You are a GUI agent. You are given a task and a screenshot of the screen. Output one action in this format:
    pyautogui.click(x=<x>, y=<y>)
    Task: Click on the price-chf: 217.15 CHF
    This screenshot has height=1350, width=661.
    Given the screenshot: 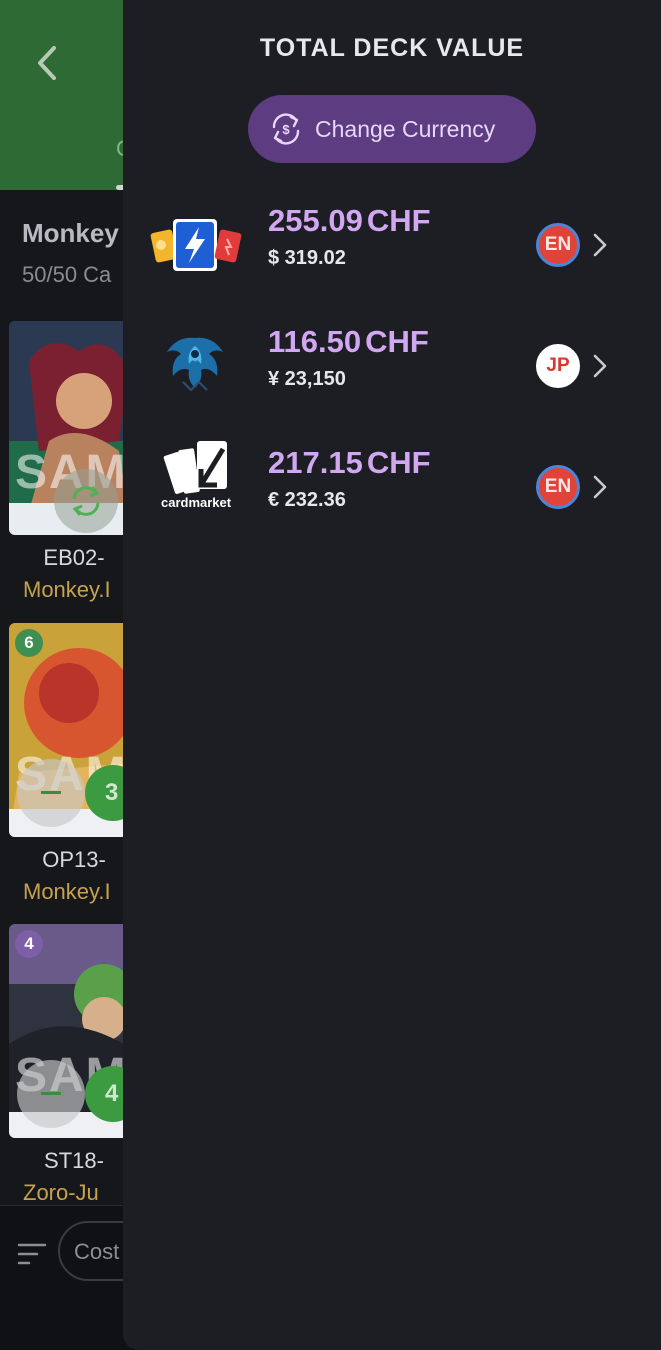 What is the action you would take?
    pyautogui.click(x=349, y=463)
    